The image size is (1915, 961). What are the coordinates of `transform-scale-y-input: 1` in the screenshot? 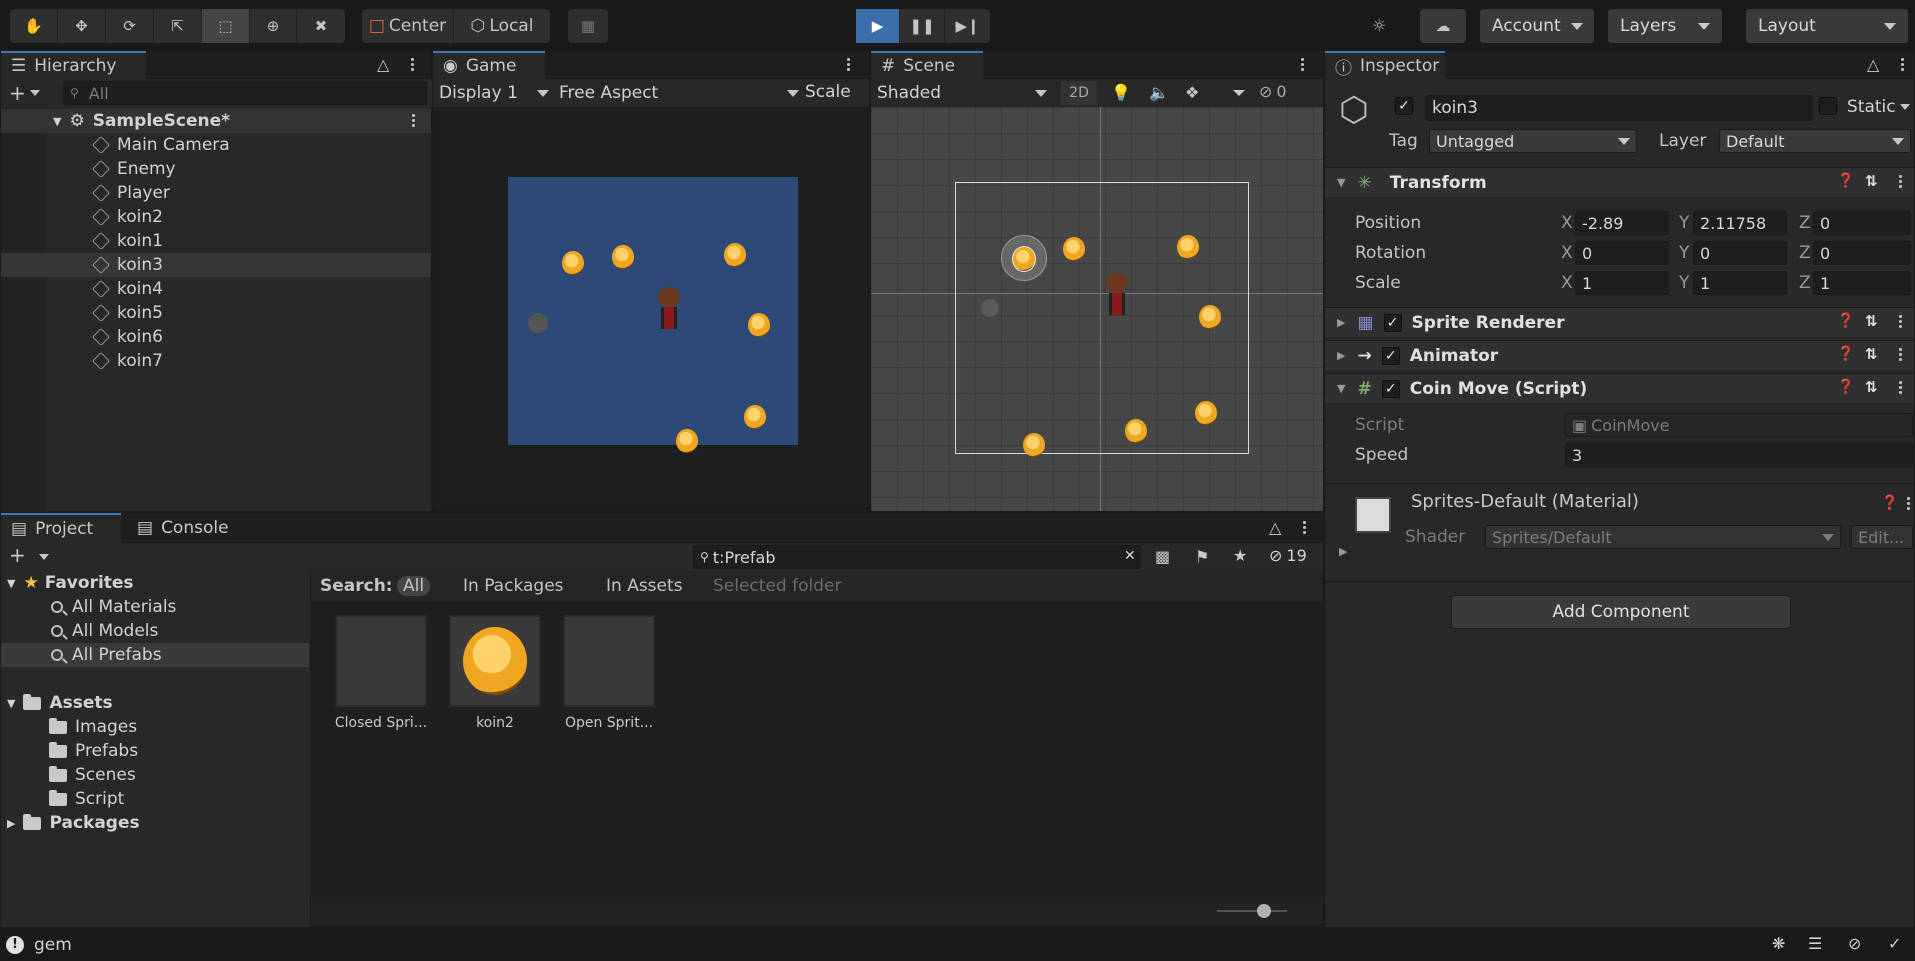 It's located at (1740, 283).